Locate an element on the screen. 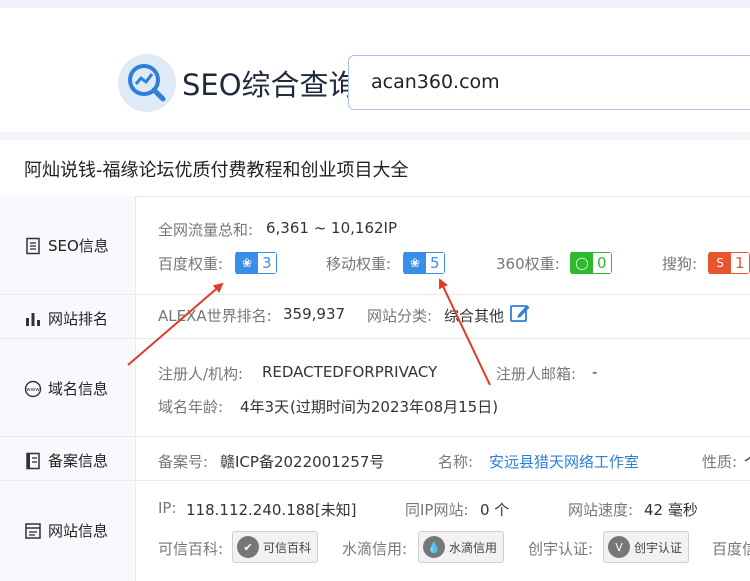 The image size is (750, 581). annotation-arrows is located at coordinates (309, 332).